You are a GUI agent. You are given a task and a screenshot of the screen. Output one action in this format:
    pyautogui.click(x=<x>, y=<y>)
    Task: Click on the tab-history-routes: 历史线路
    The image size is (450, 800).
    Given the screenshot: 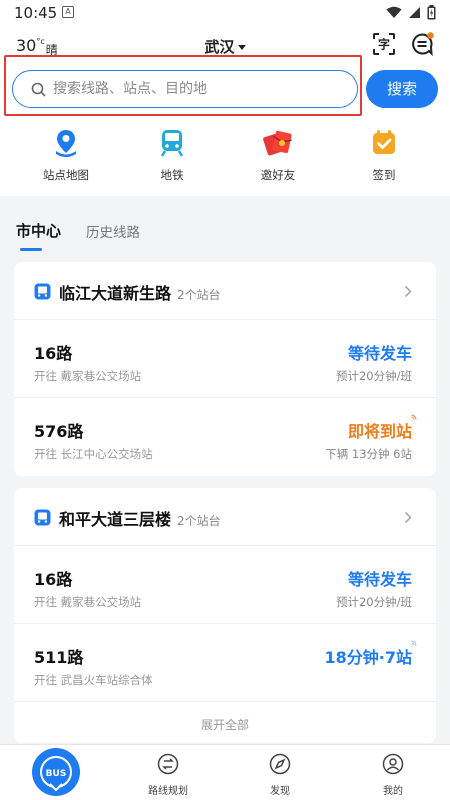 What is the action you would take?
    pyautogui.click(x=113, y=231)
    